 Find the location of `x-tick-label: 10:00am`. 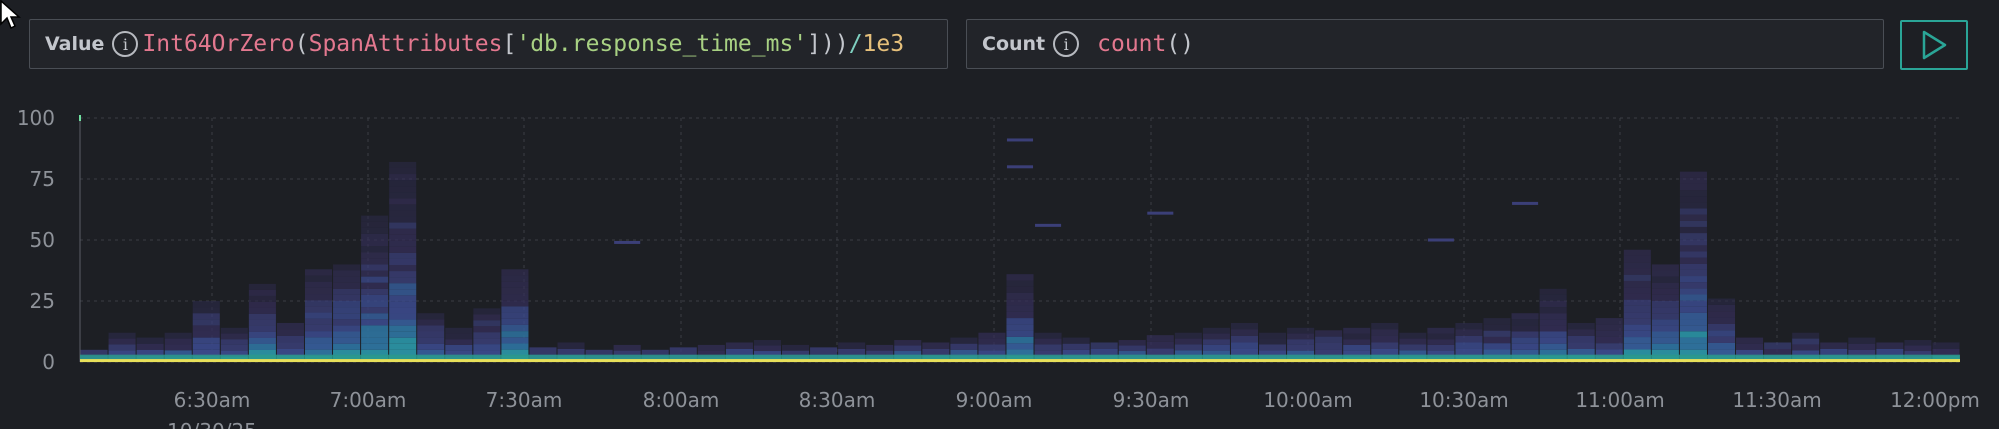

x-tick-label: 10:00am is located at coordinates (1307, 400).